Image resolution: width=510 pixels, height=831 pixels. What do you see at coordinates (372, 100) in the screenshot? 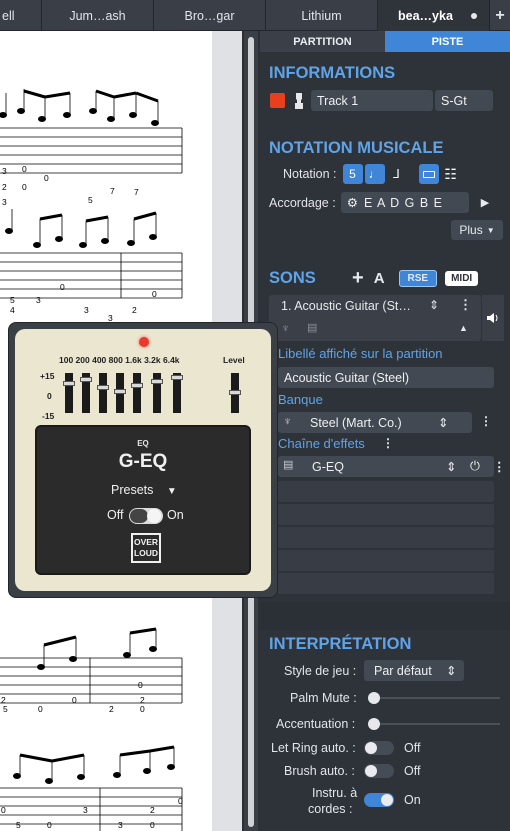
I see `track-name-field: Track 1` at bounding box center [372, 100].